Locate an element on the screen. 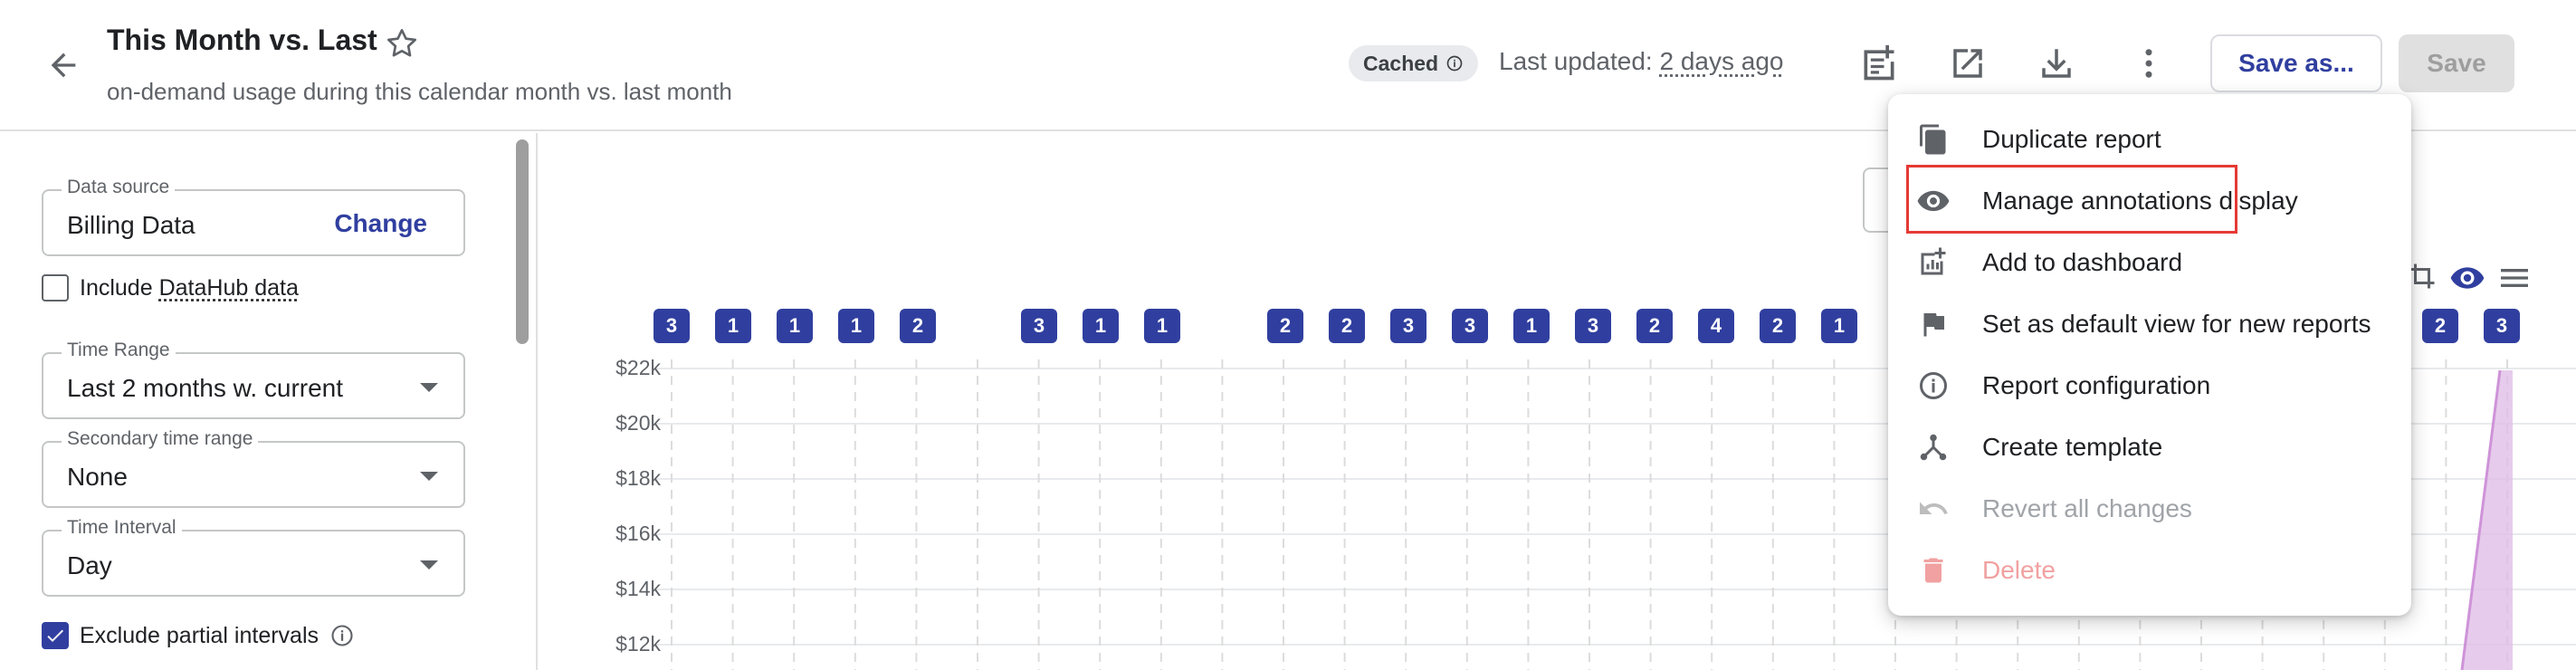  menu-item-delete: Delete is located at coordinates (2150, 570).